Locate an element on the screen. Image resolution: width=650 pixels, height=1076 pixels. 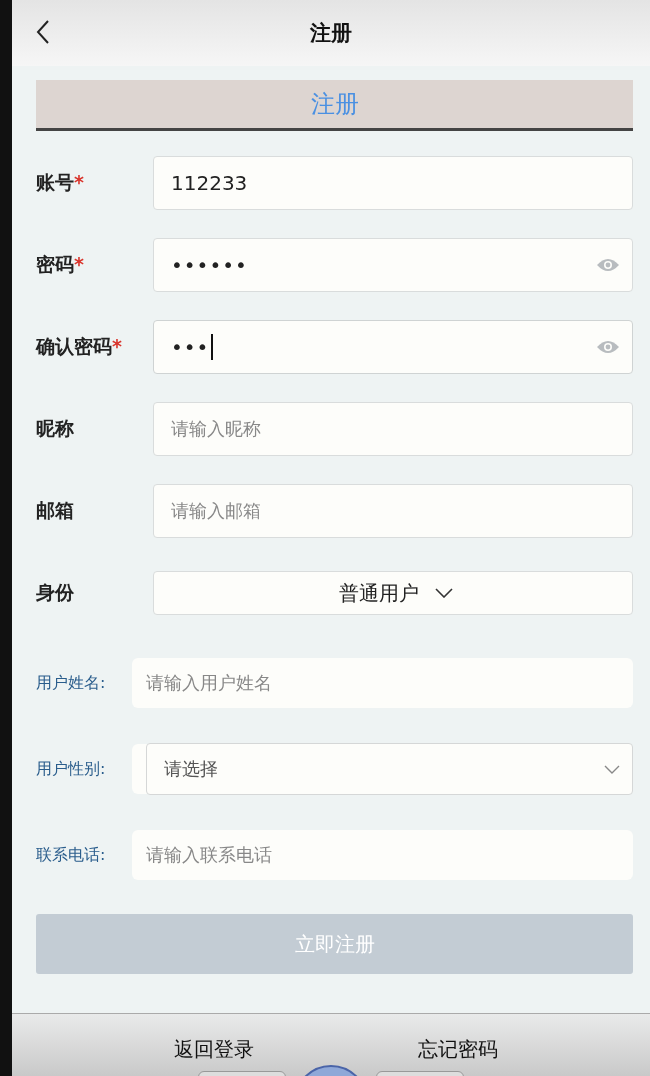
page-title: 注册 is located at coordinates (331, 33).